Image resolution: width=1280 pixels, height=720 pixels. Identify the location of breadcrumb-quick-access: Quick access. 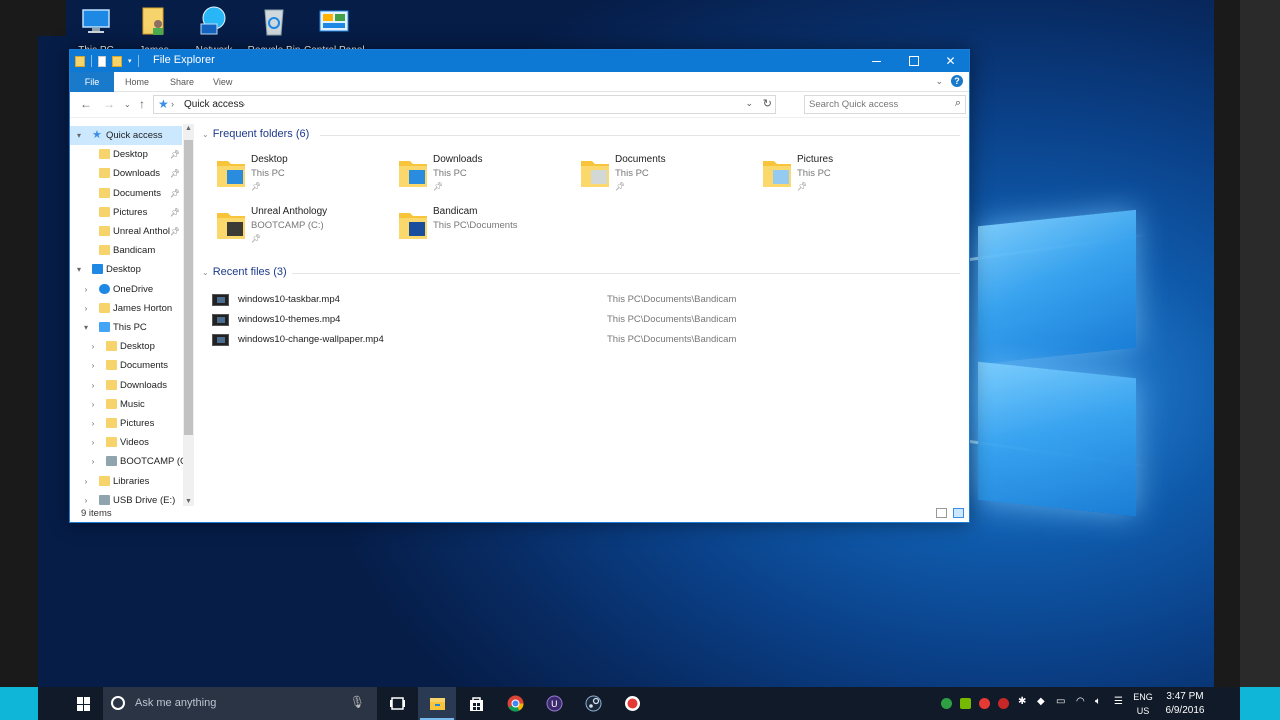
(213, 104).